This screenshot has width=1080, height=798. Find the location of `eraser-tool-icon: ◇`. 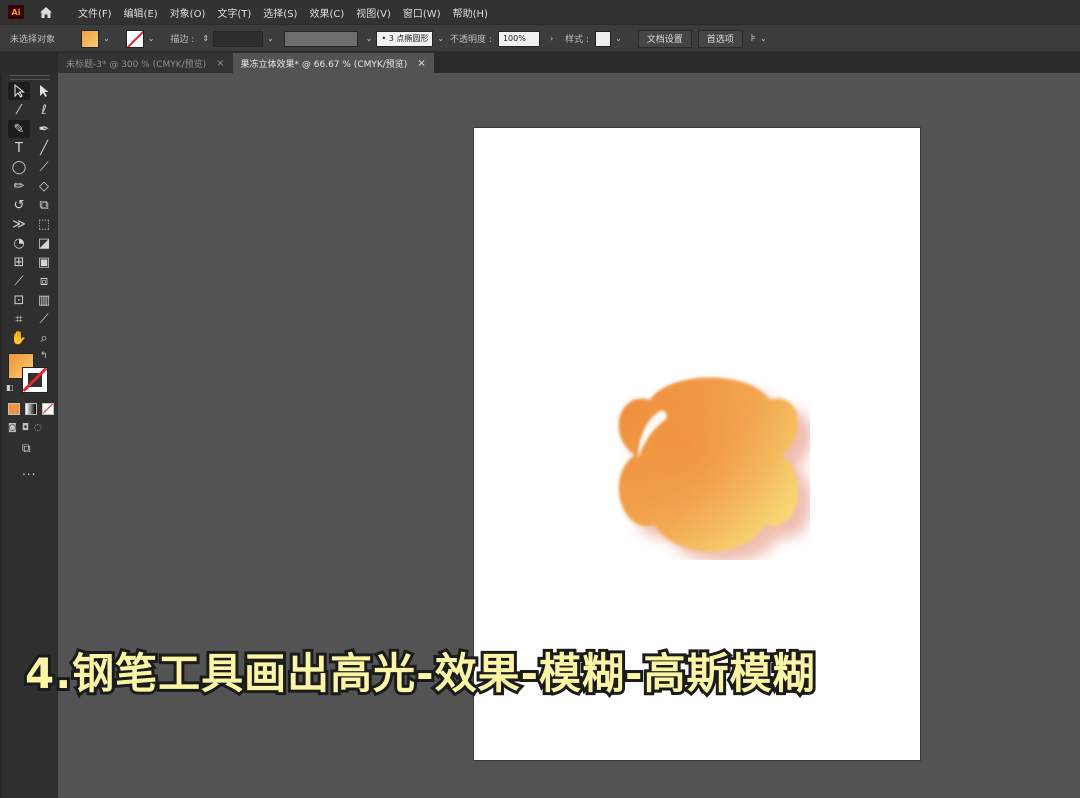

eraser-tool-icon: ◇ is located at coordinates (44, 186).